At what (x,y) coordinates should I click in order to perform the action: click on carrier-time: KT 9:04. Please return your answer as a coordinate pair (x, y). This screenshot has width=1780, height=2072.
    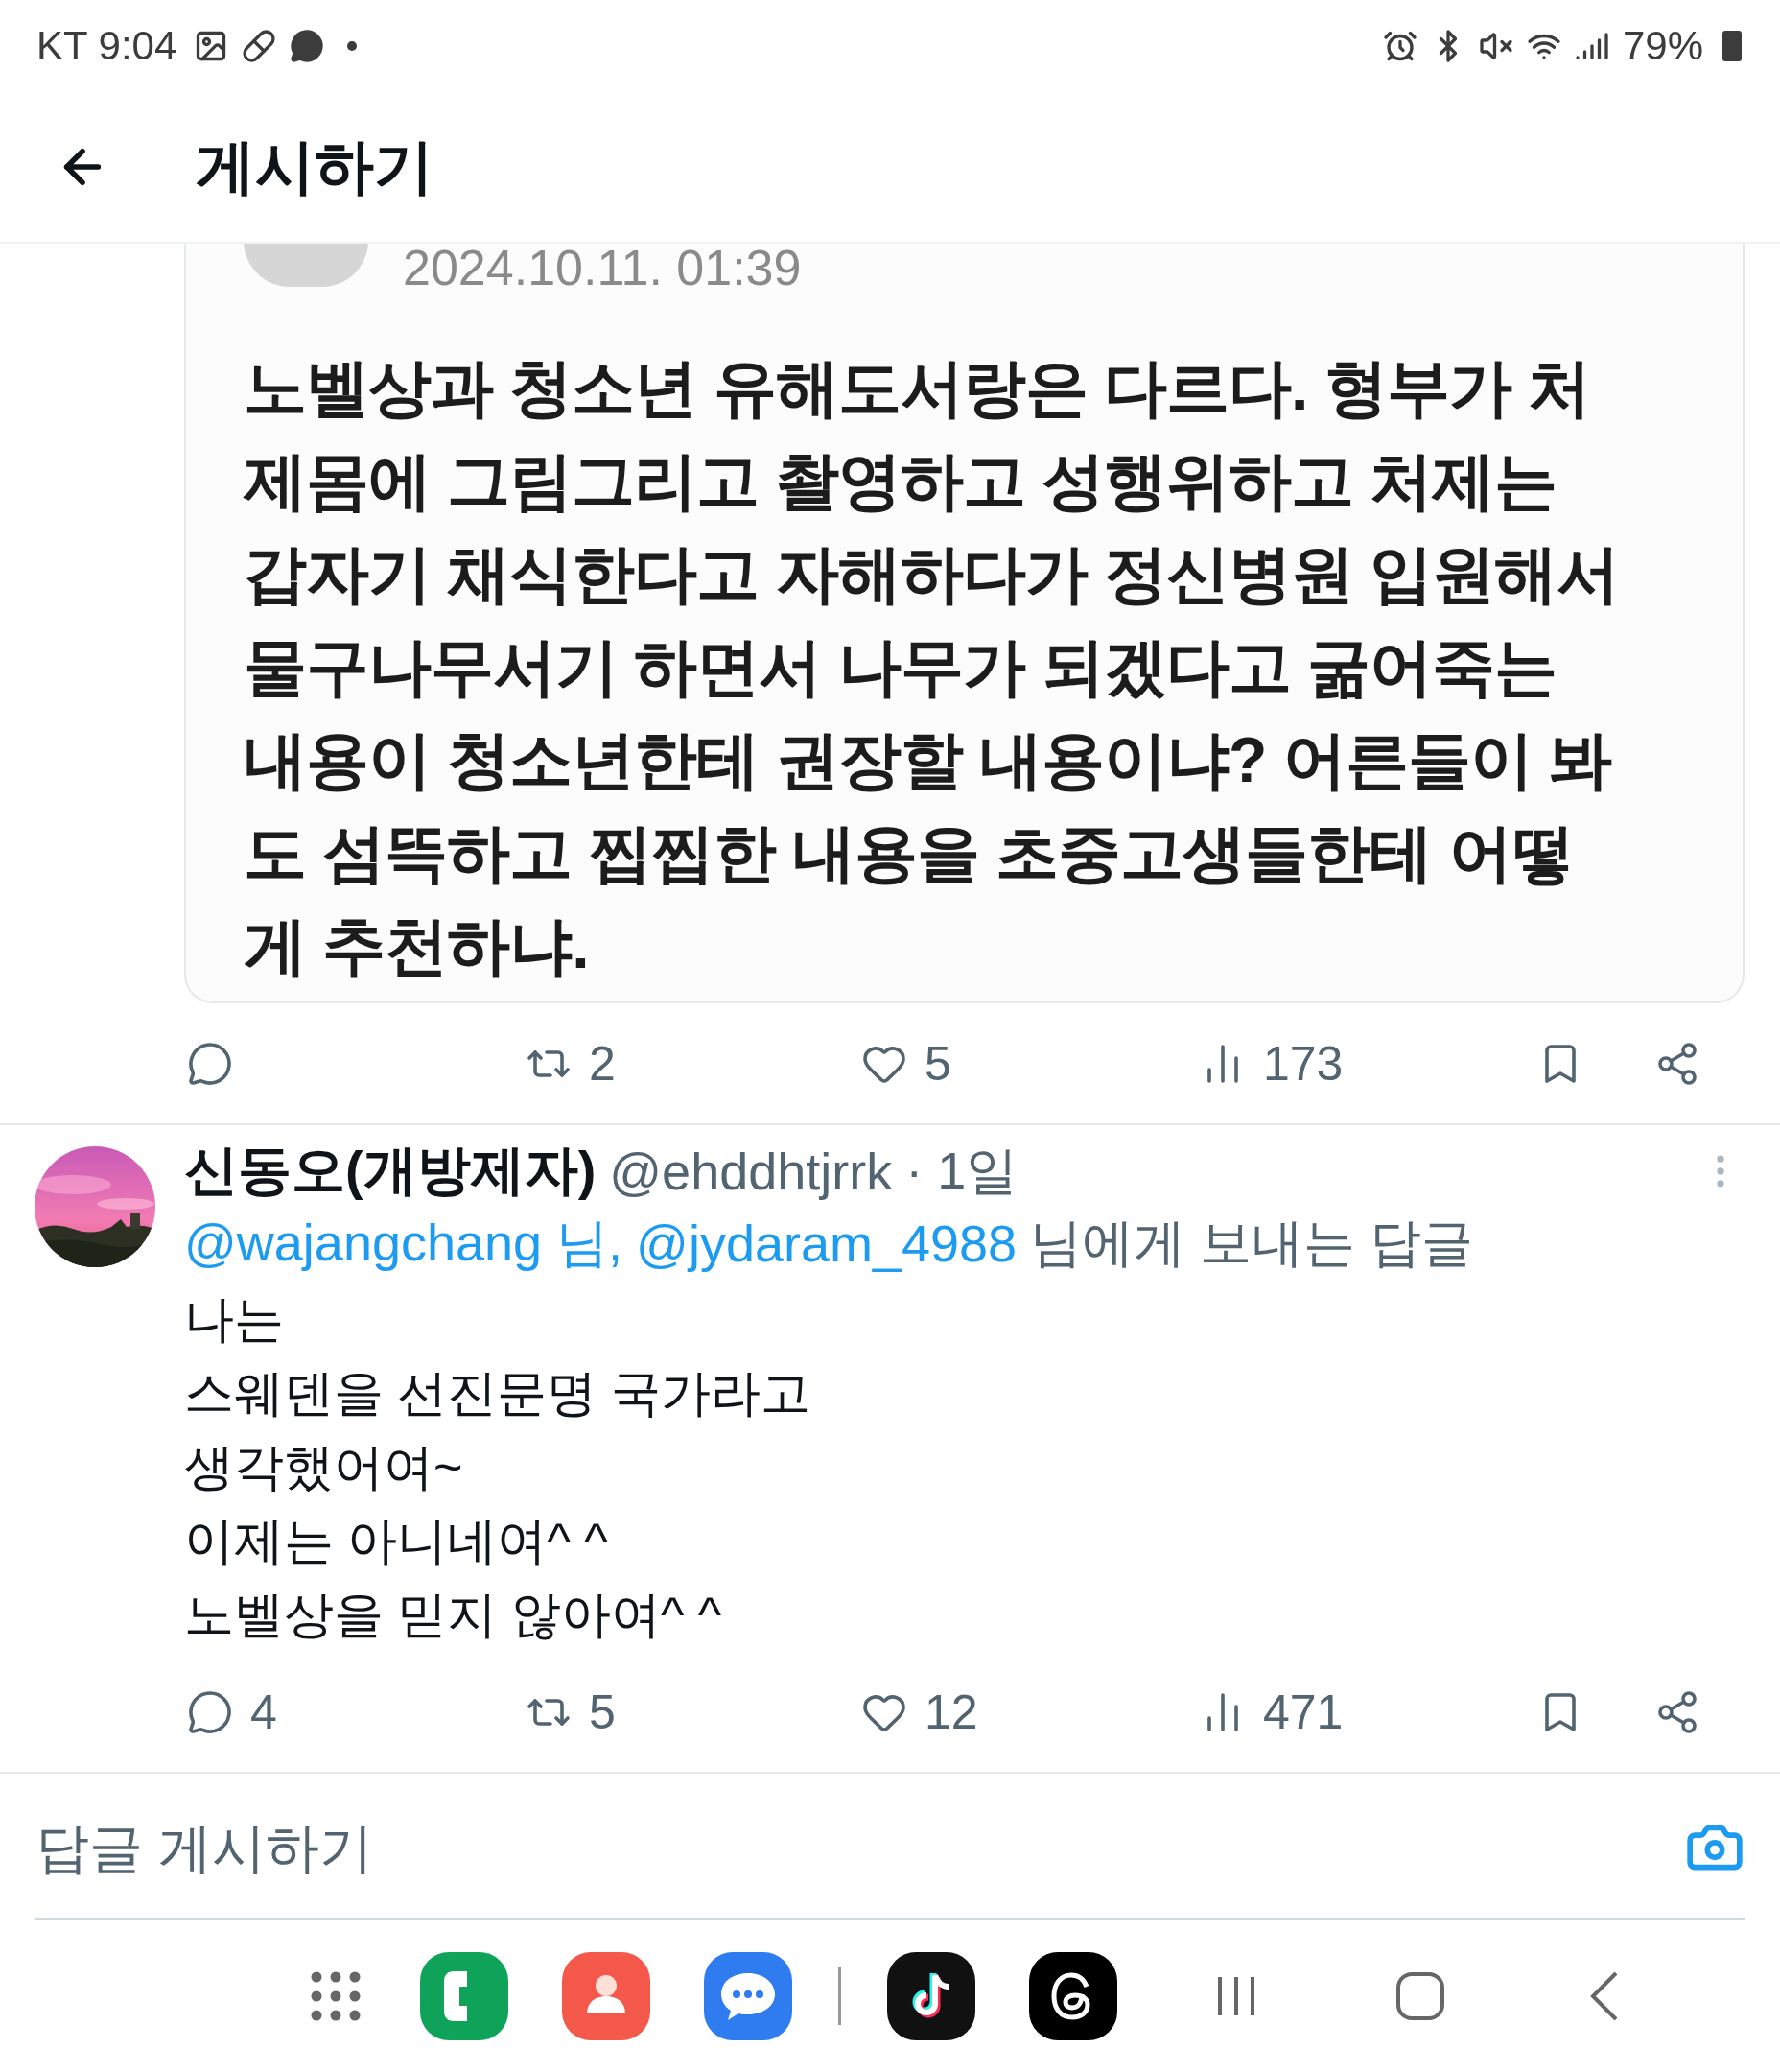
    Looking at the image, I should click on (106, 45).